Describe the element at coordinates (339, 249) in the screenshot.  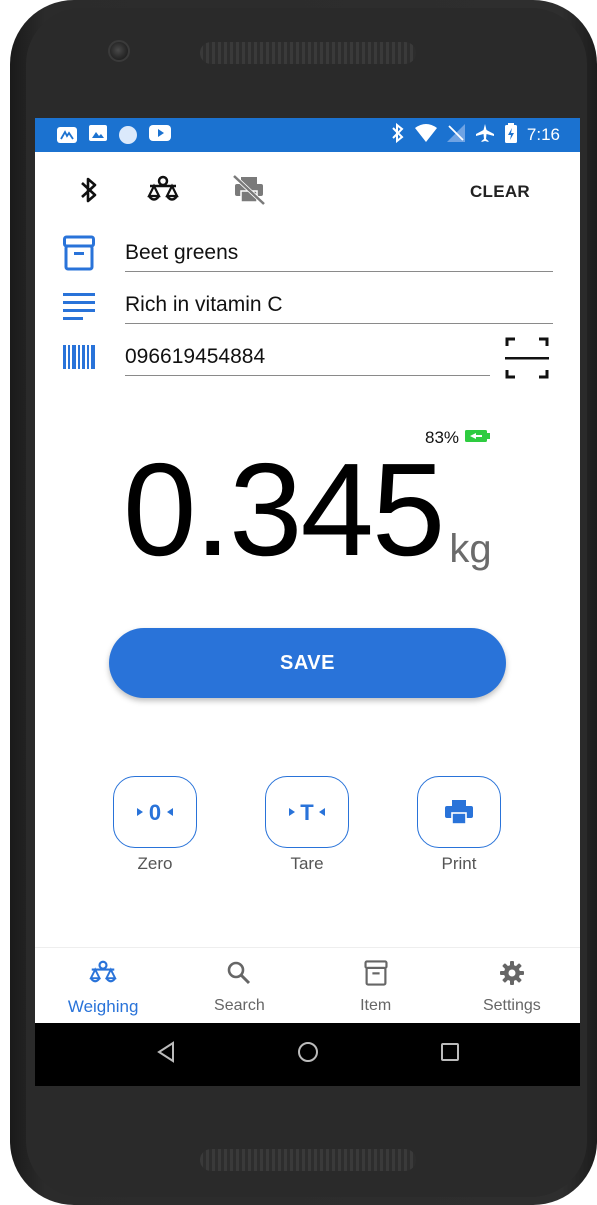
I see `item-name-field: Beet greens` at that location.